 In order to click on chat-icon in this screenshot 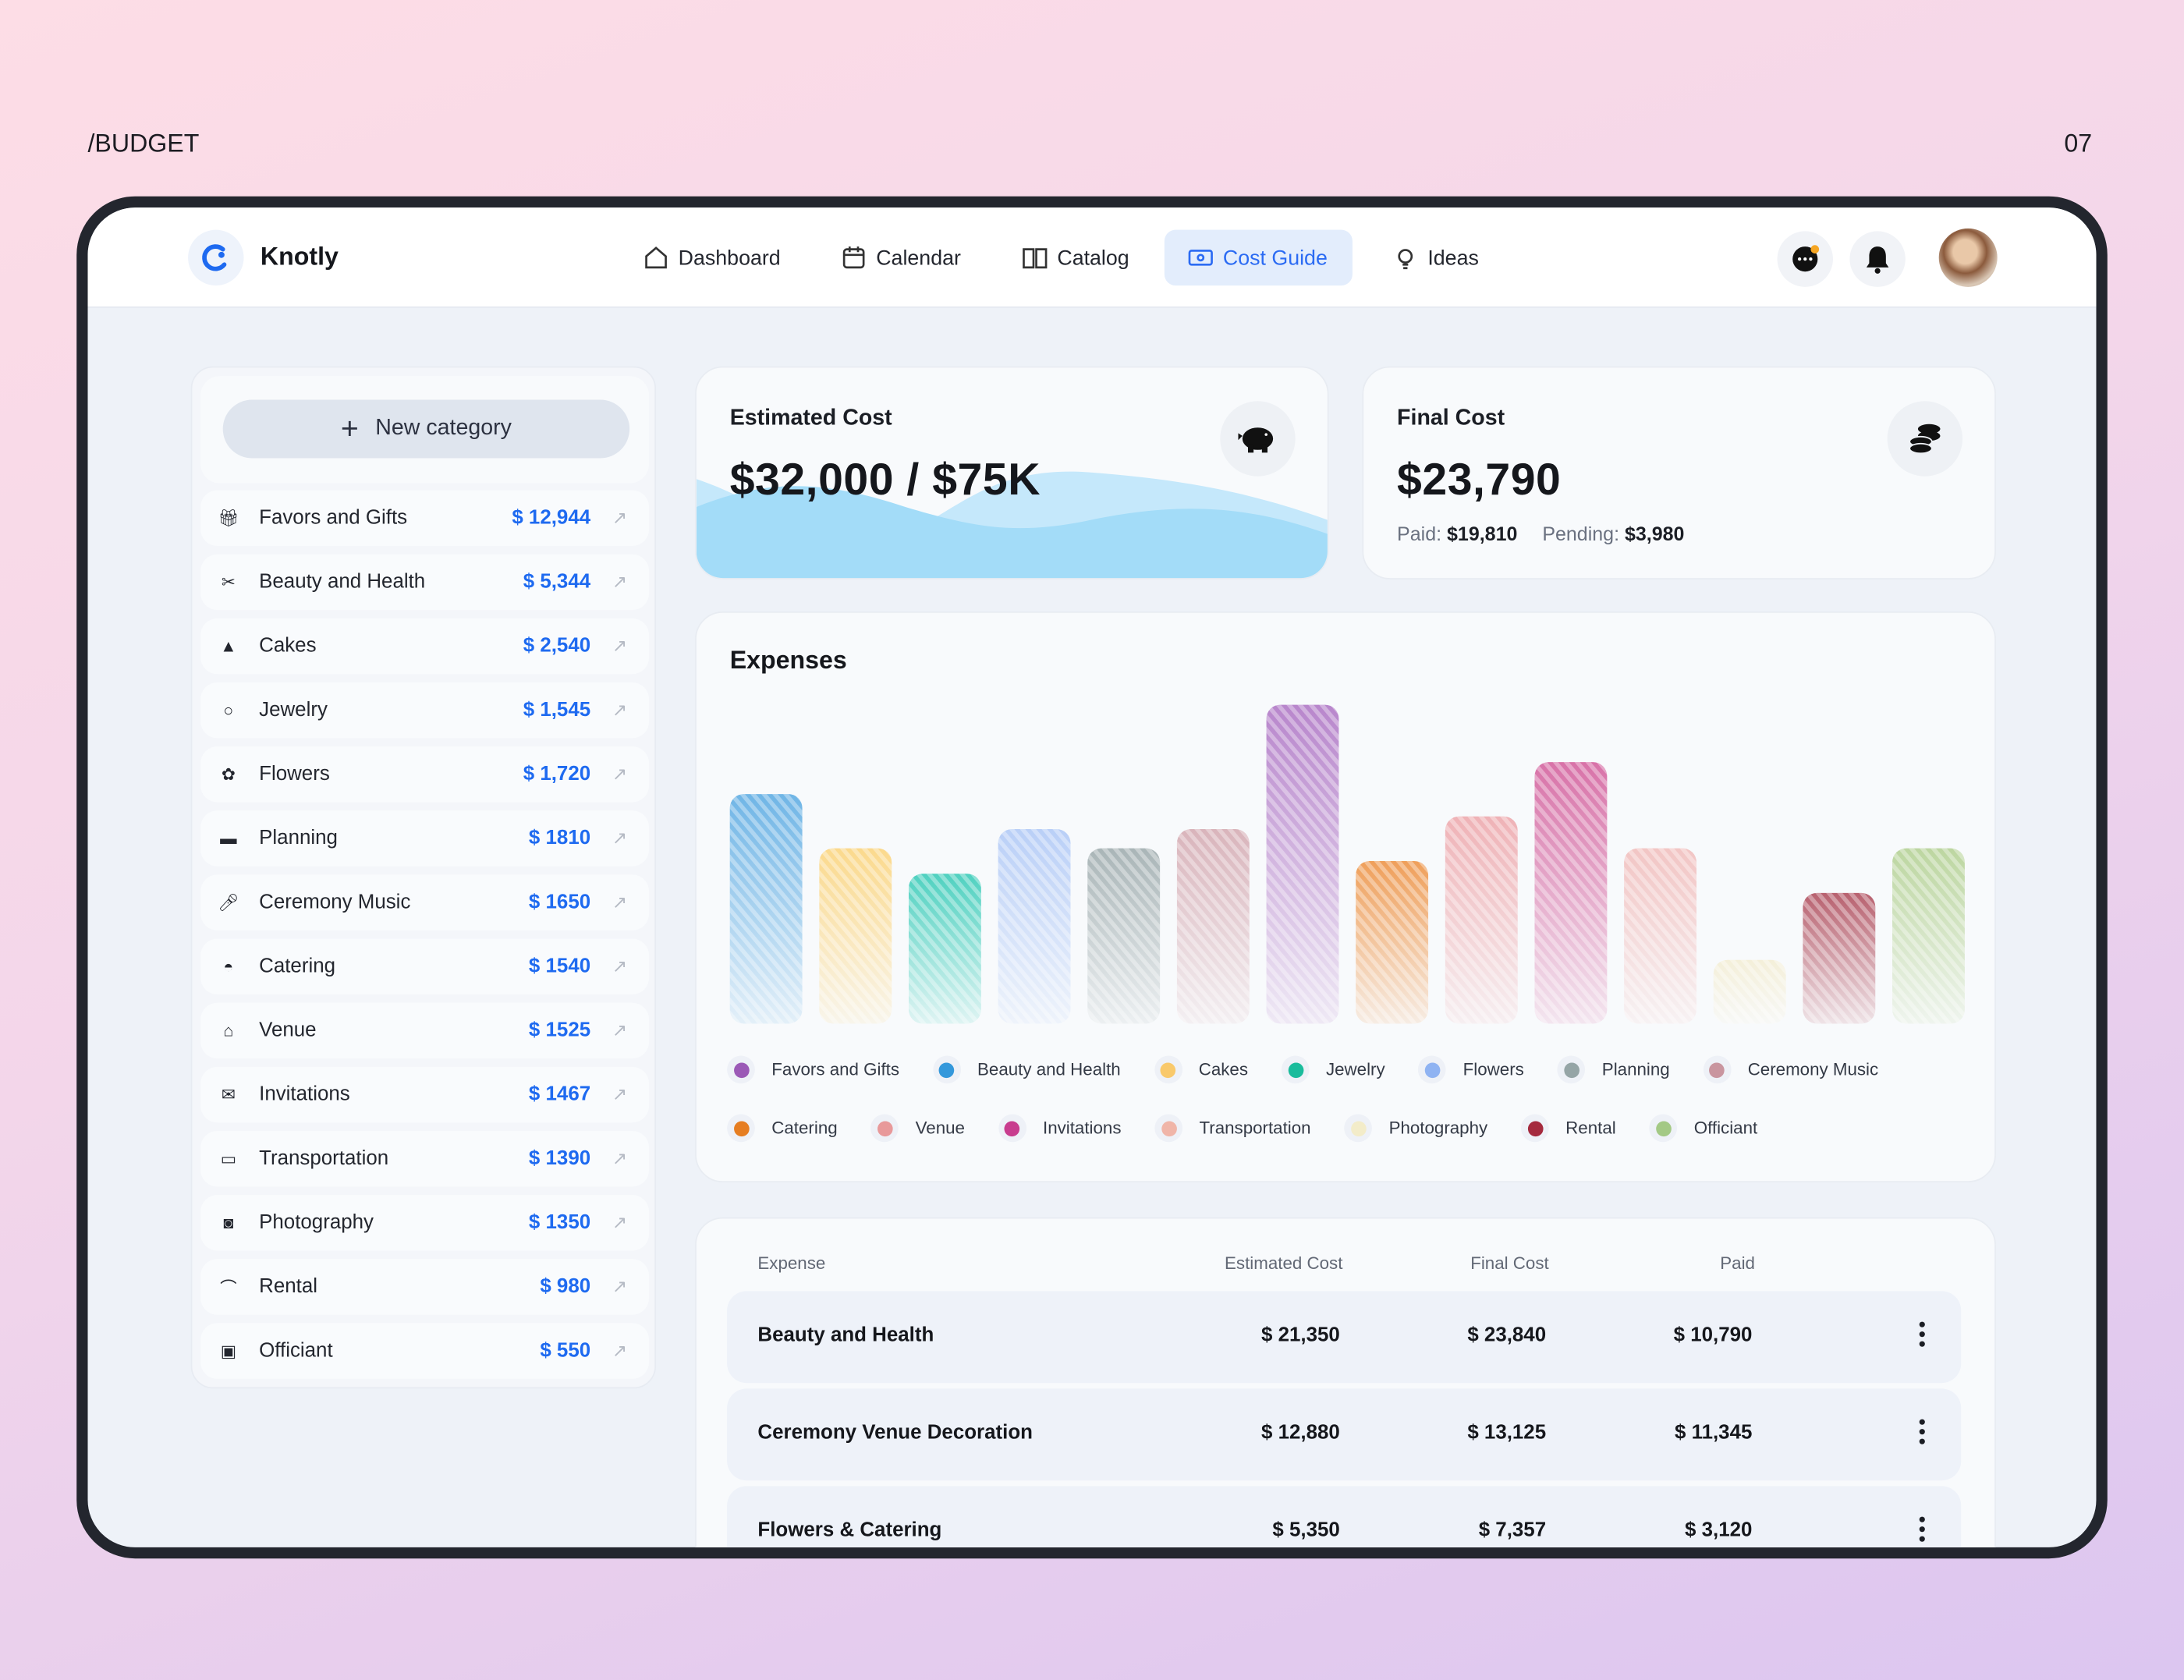, I will do `click(1806, 259)`.